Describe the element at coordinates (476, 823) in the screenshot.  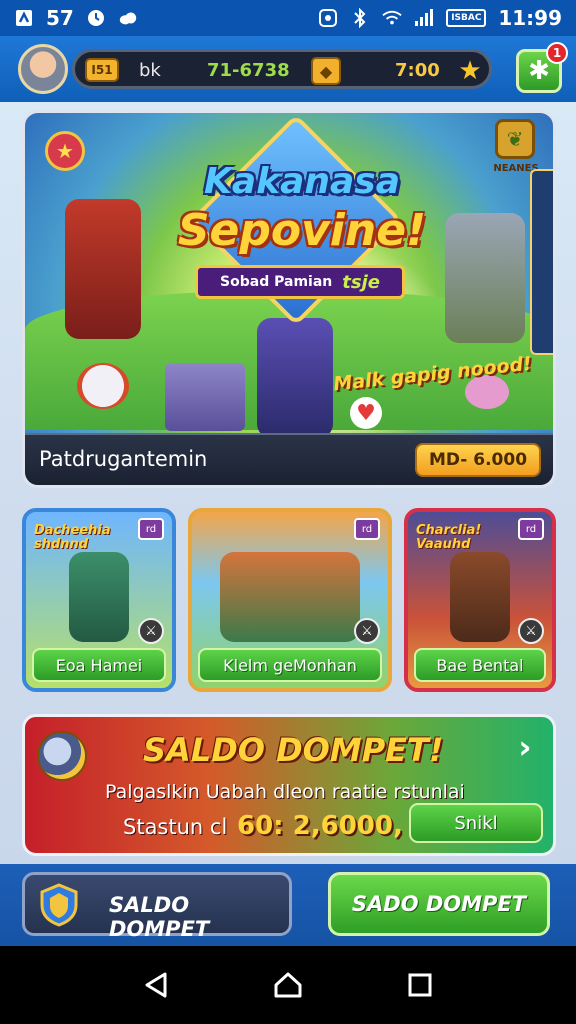
I see `wallet-action-button: Snikl` at that location.